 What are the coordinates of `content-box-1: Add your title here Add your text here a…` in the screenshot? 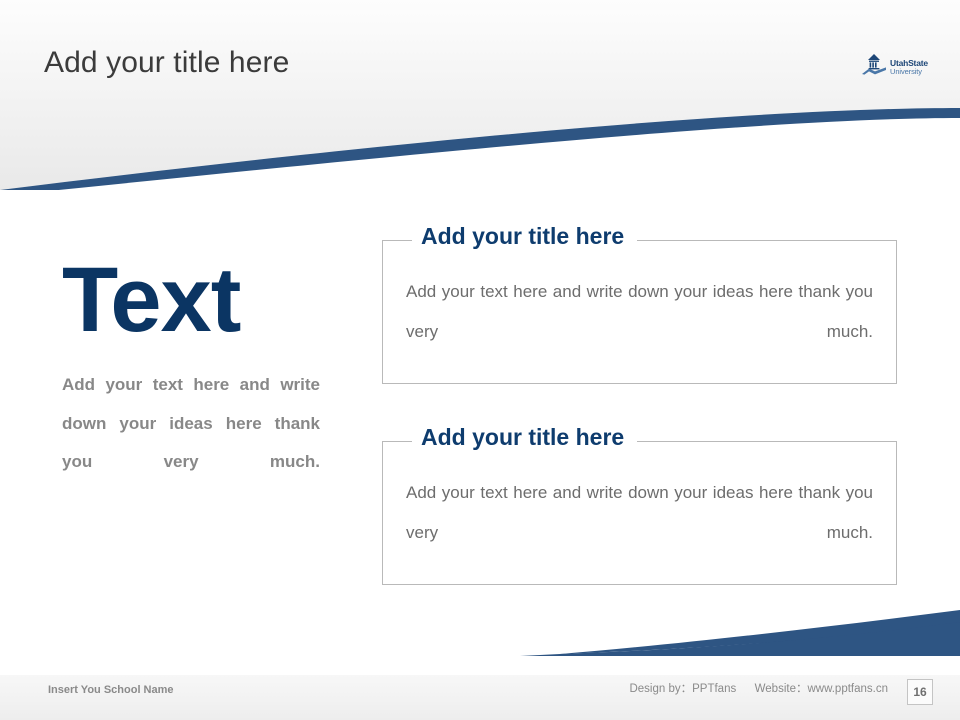 It's located at (639, 302).